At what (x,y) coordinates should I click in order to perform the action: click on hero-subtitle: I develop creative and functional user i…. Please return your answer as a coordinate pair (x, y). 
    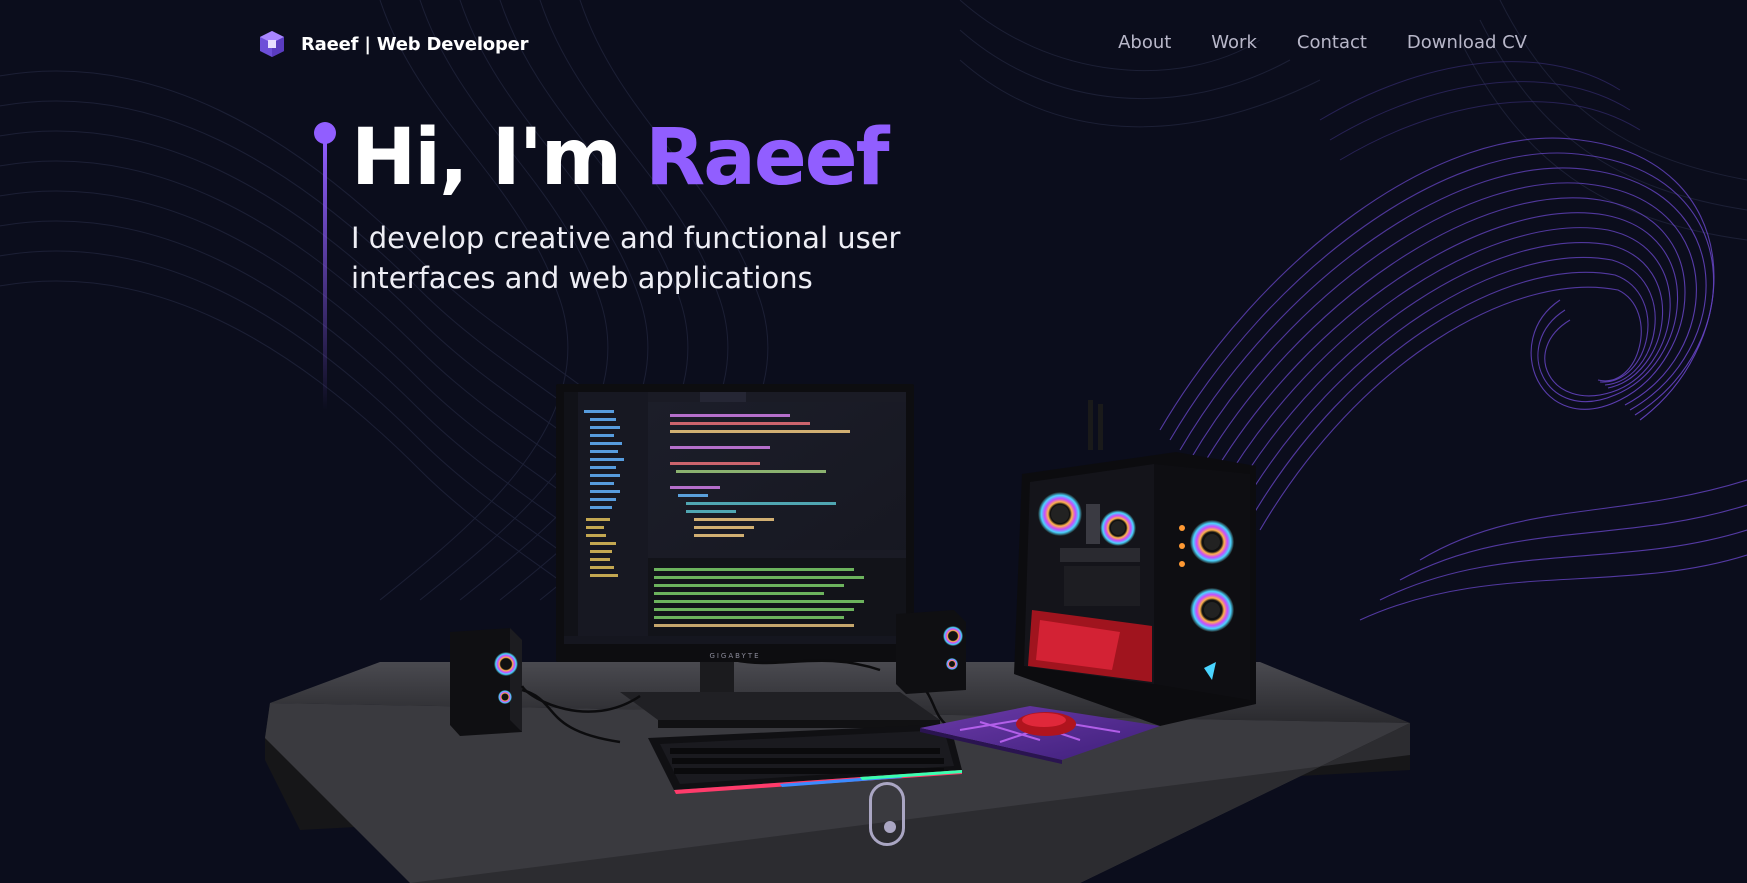
    Looking at the image, I should click on (626, 258).